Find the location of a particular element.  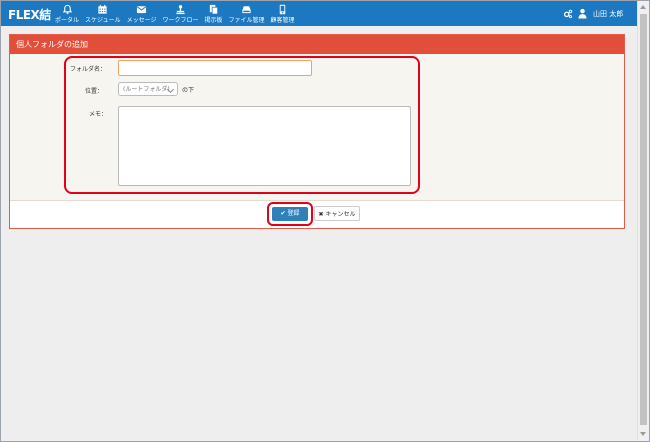

nav-label: スケジュール is located at coordinates (103, 20).